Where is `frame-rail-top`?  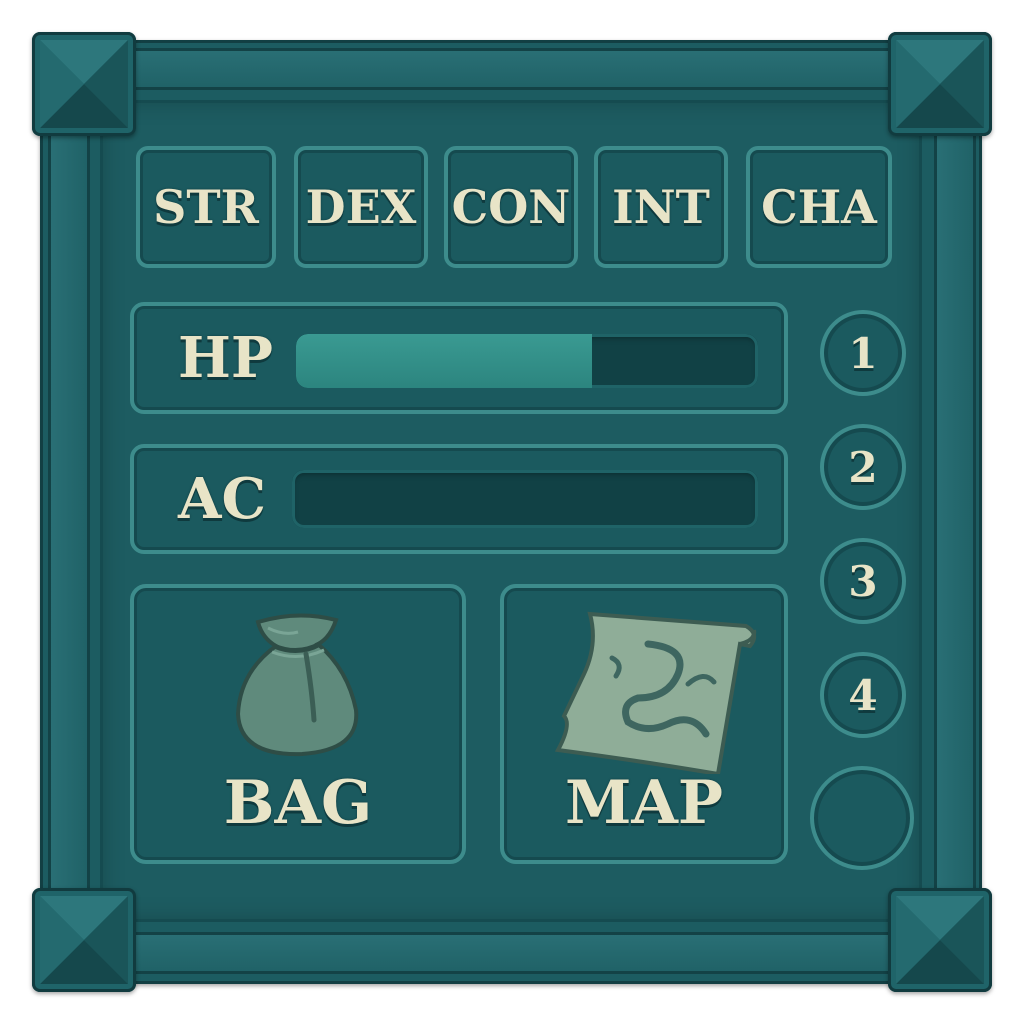
frame-rail-top is located at coordinates (511, 69).